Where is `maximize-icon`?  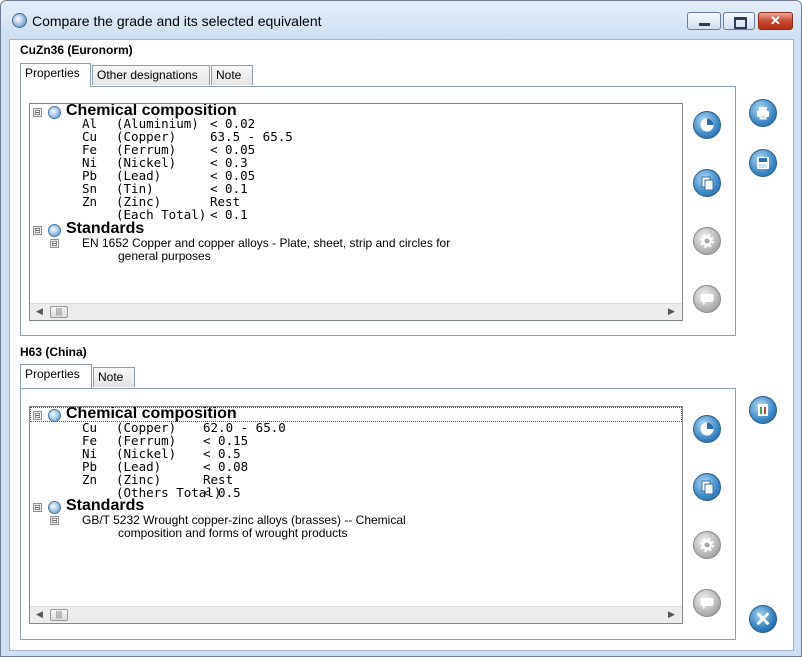 maximize-icon is located at coordinates (740, 23).